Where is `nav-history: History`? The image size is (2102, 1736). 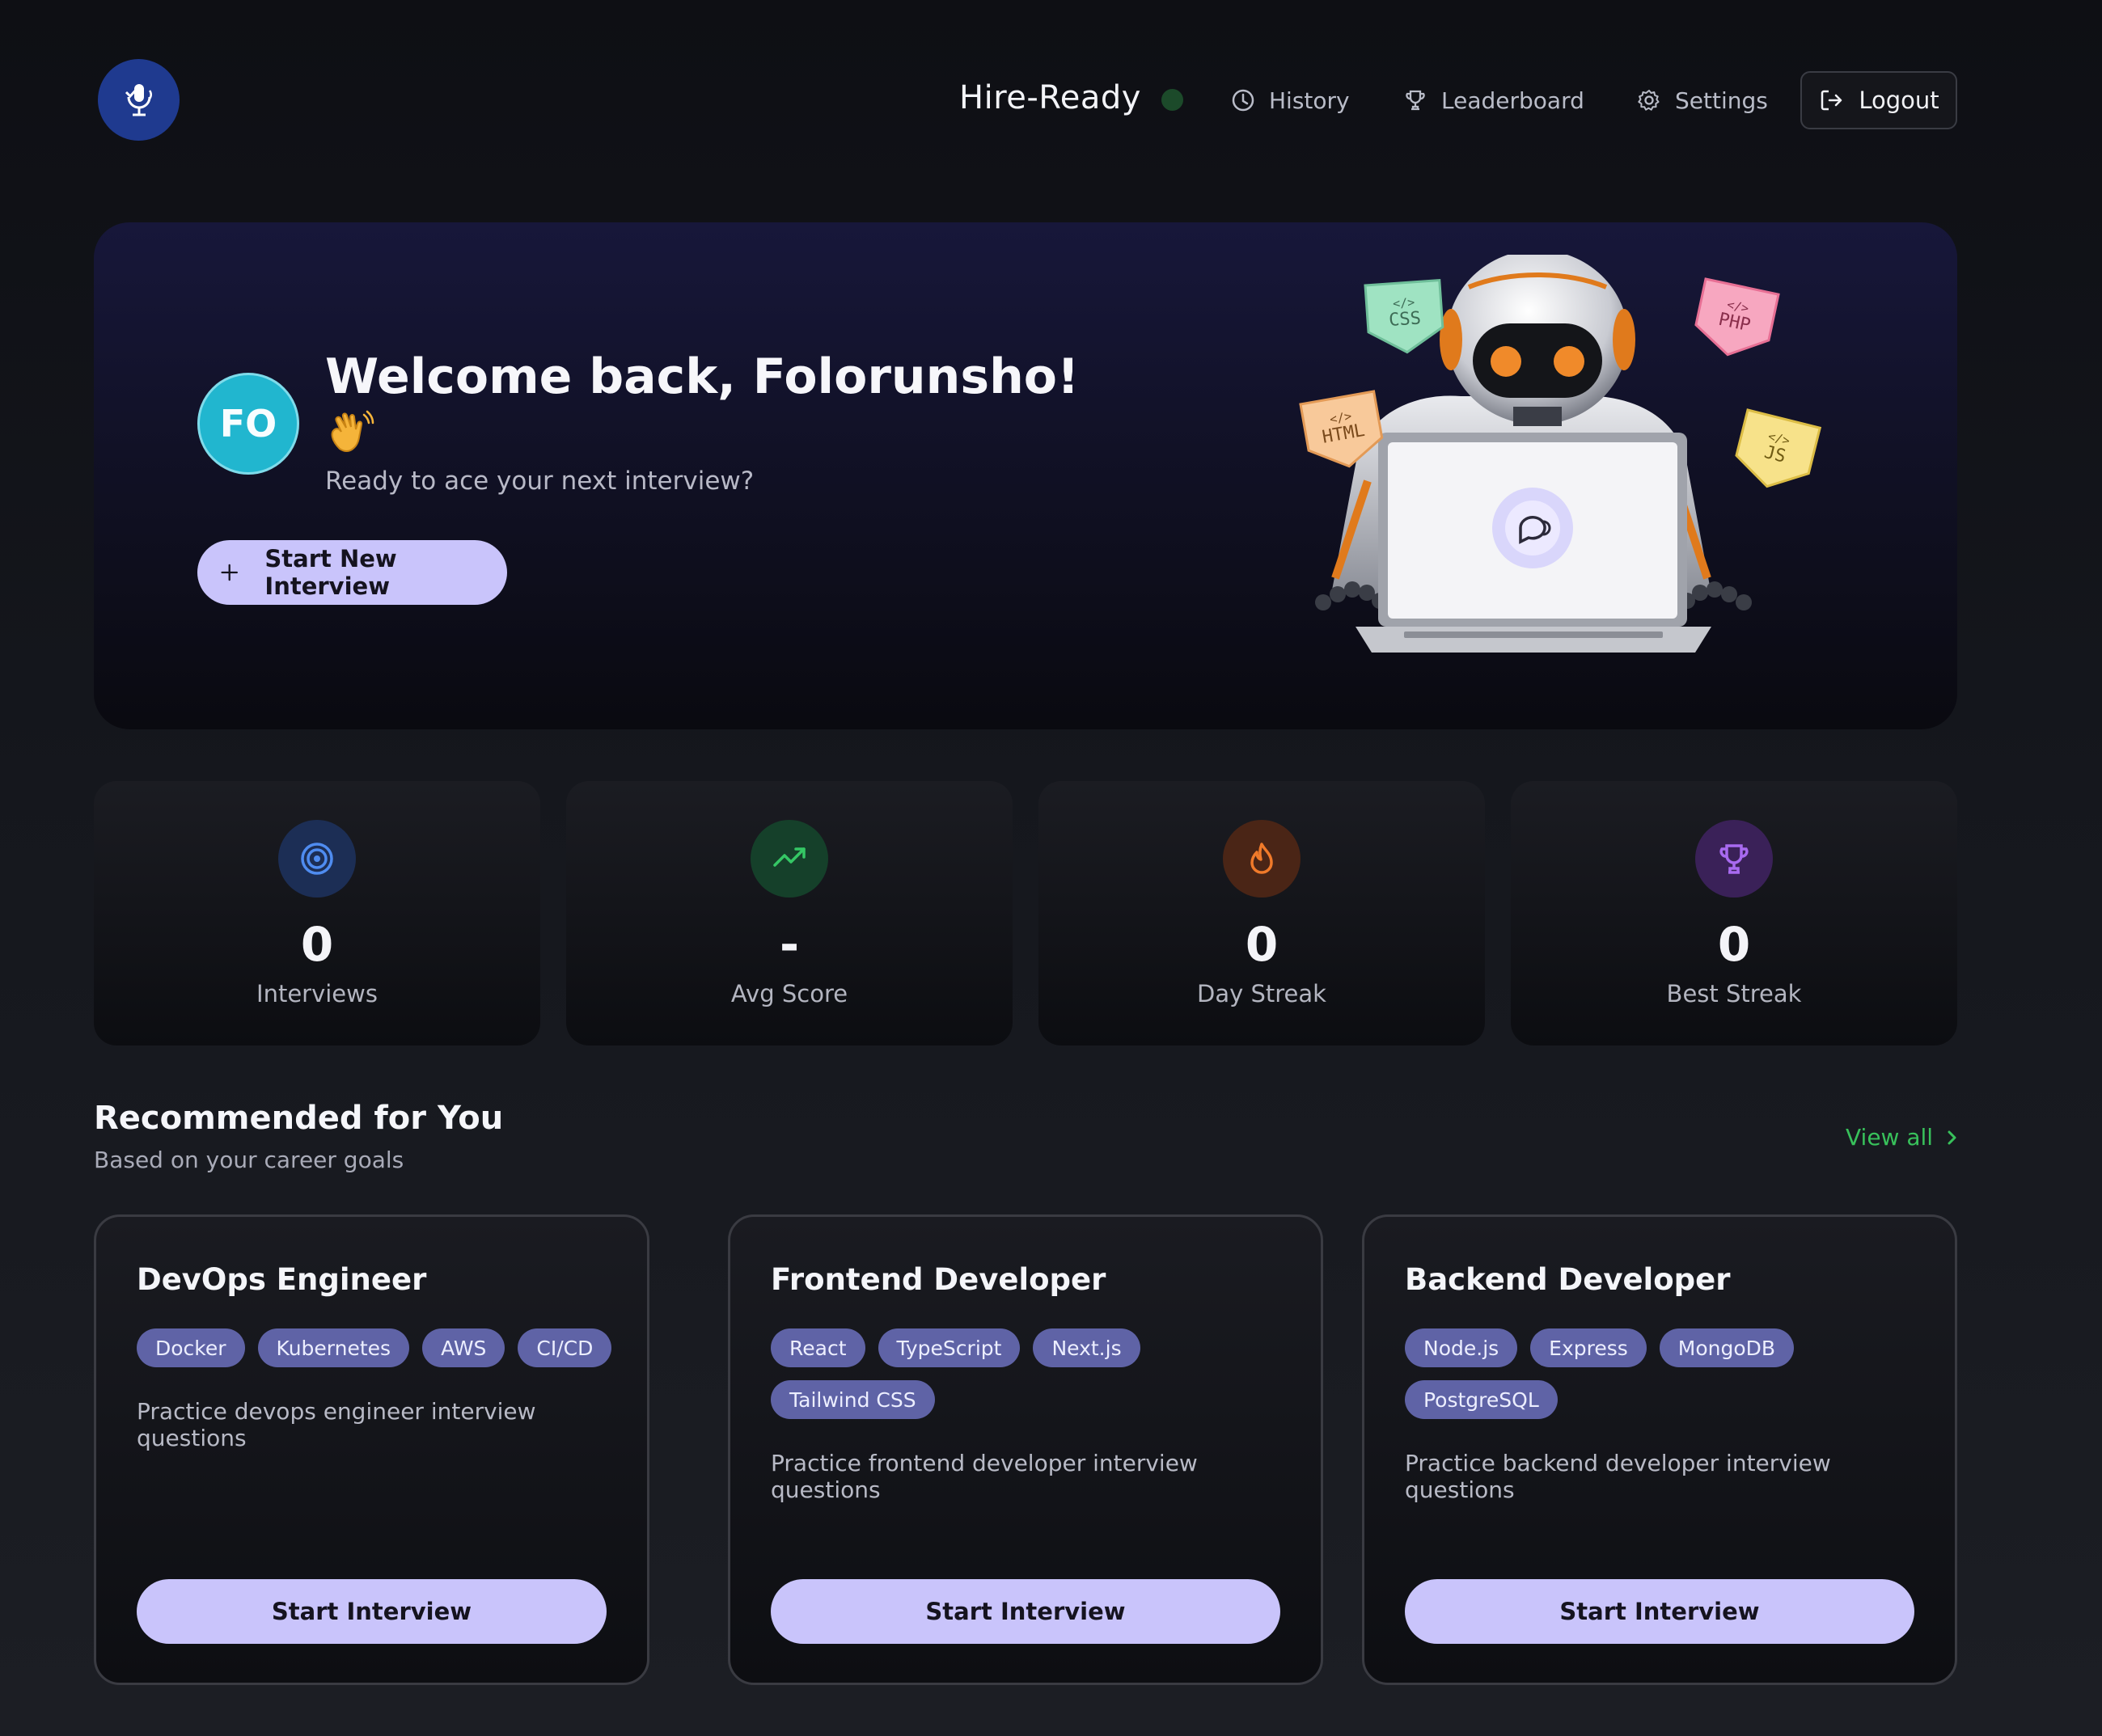
nav-history: History is located at coordinates (1290, 100).